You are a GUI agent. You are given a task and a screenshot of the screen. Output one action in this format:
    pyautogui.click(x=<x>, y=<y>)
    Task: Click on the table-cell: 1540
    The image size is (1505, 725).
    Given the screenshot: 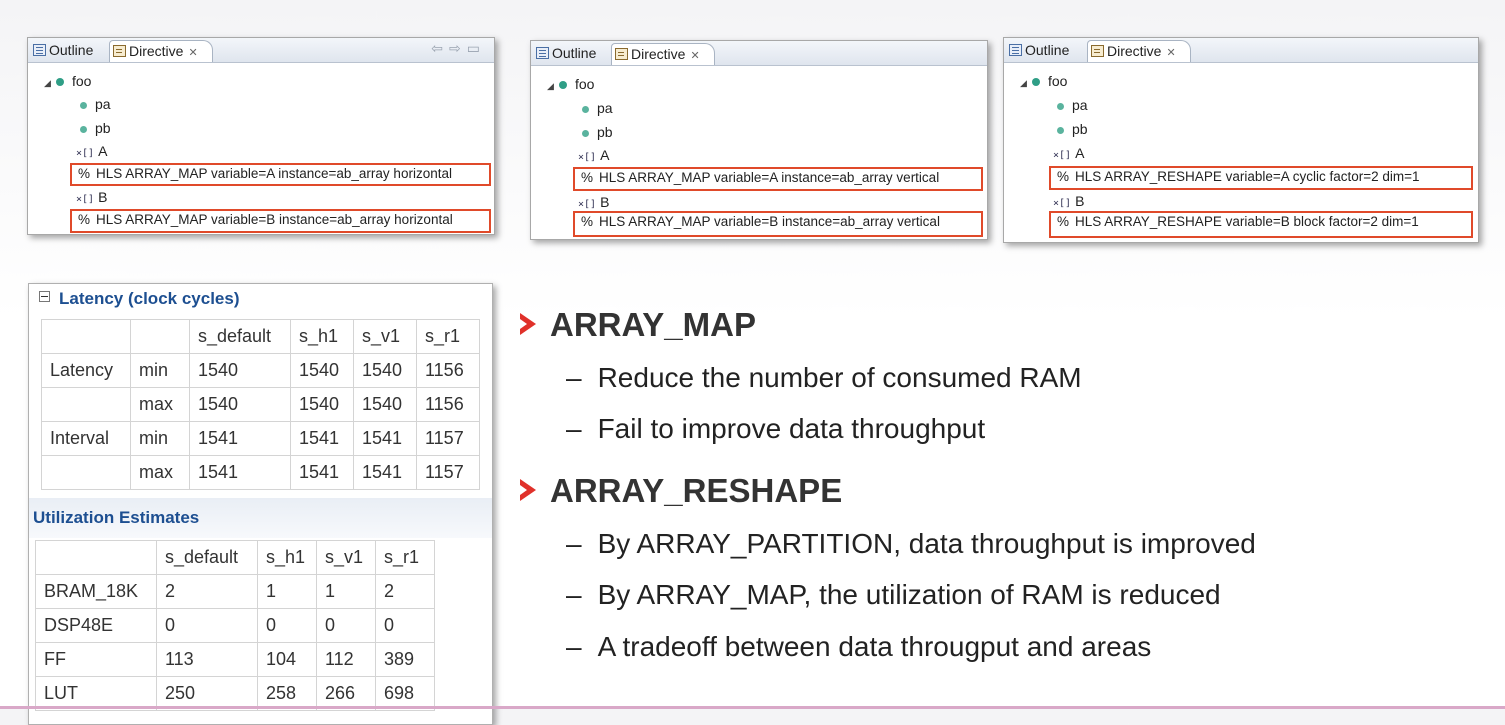 What is the action you would take?
    pyautogui.click(x=240, y=404)
    